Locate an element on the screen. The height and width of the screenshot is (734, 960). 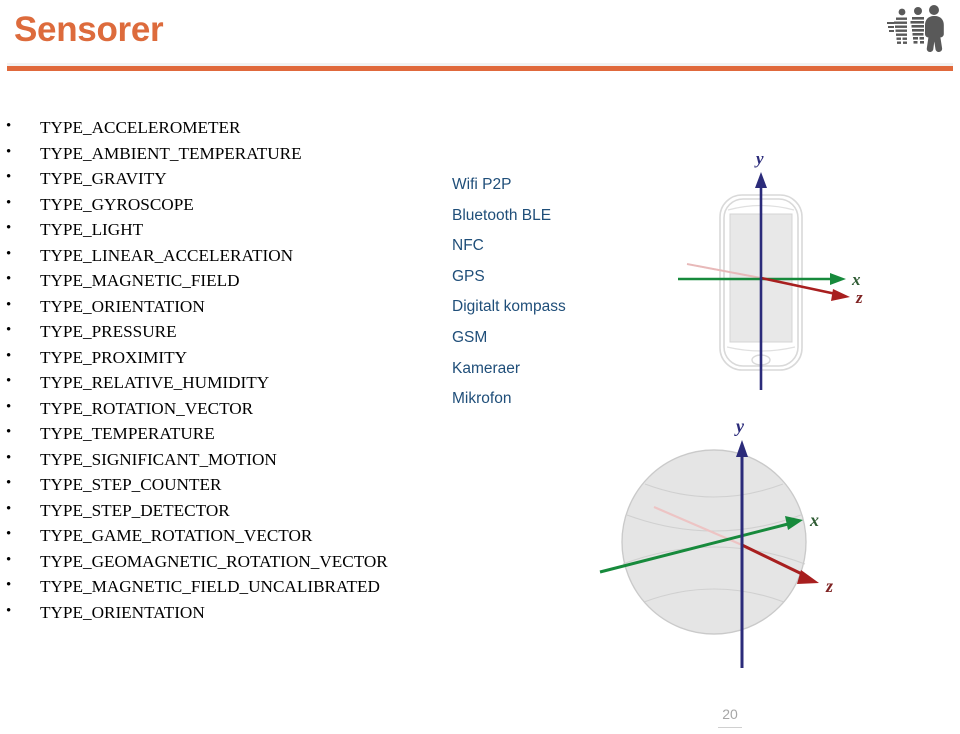
list-item: TYPE_SIGNIFICANT_MOTION is located at coordinates (235, 459).